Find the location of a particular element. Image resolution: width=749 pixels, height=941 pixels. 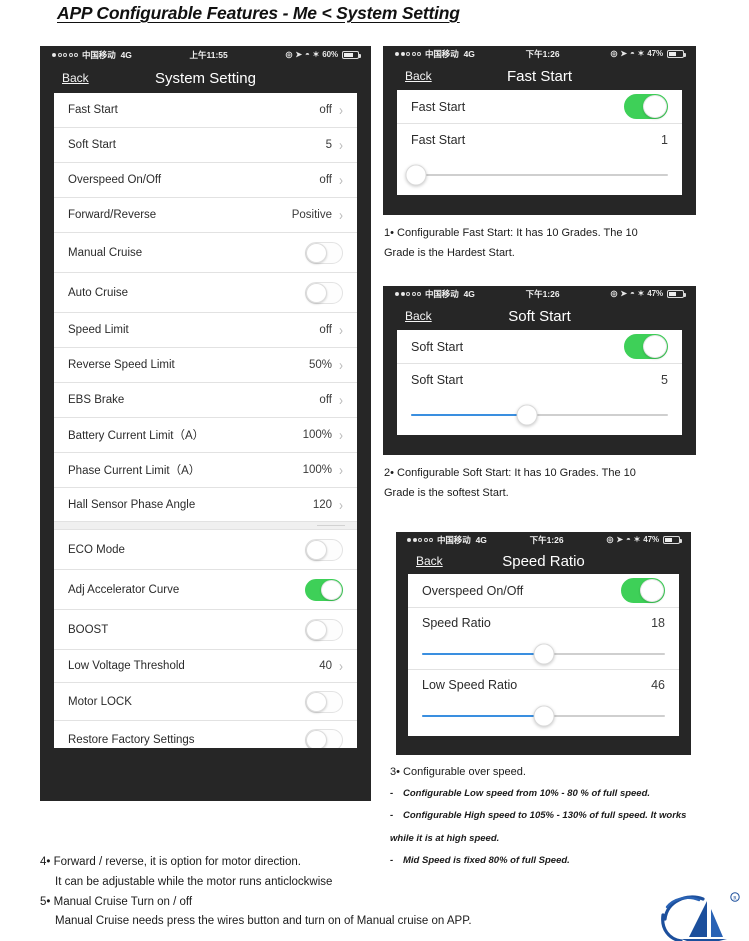

low-speed-ratio-slider-row is located at coordinates (543, 716).